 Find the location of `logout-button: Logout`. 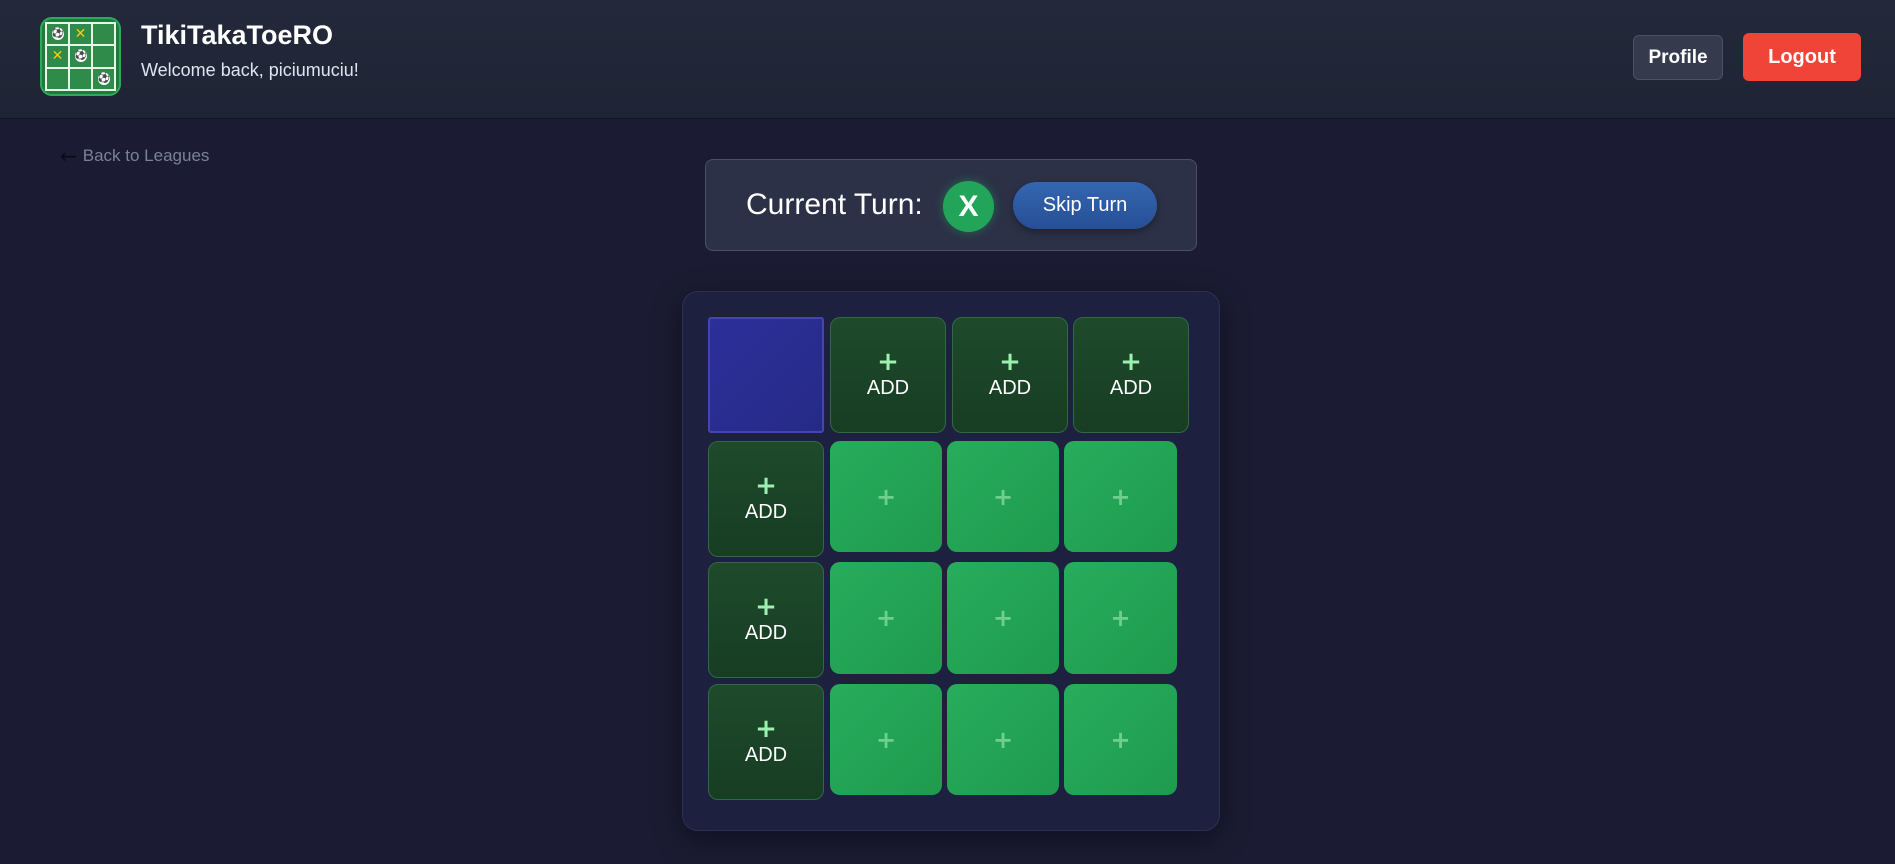

logout-button: Logout is located at coordinates (1802, 57).